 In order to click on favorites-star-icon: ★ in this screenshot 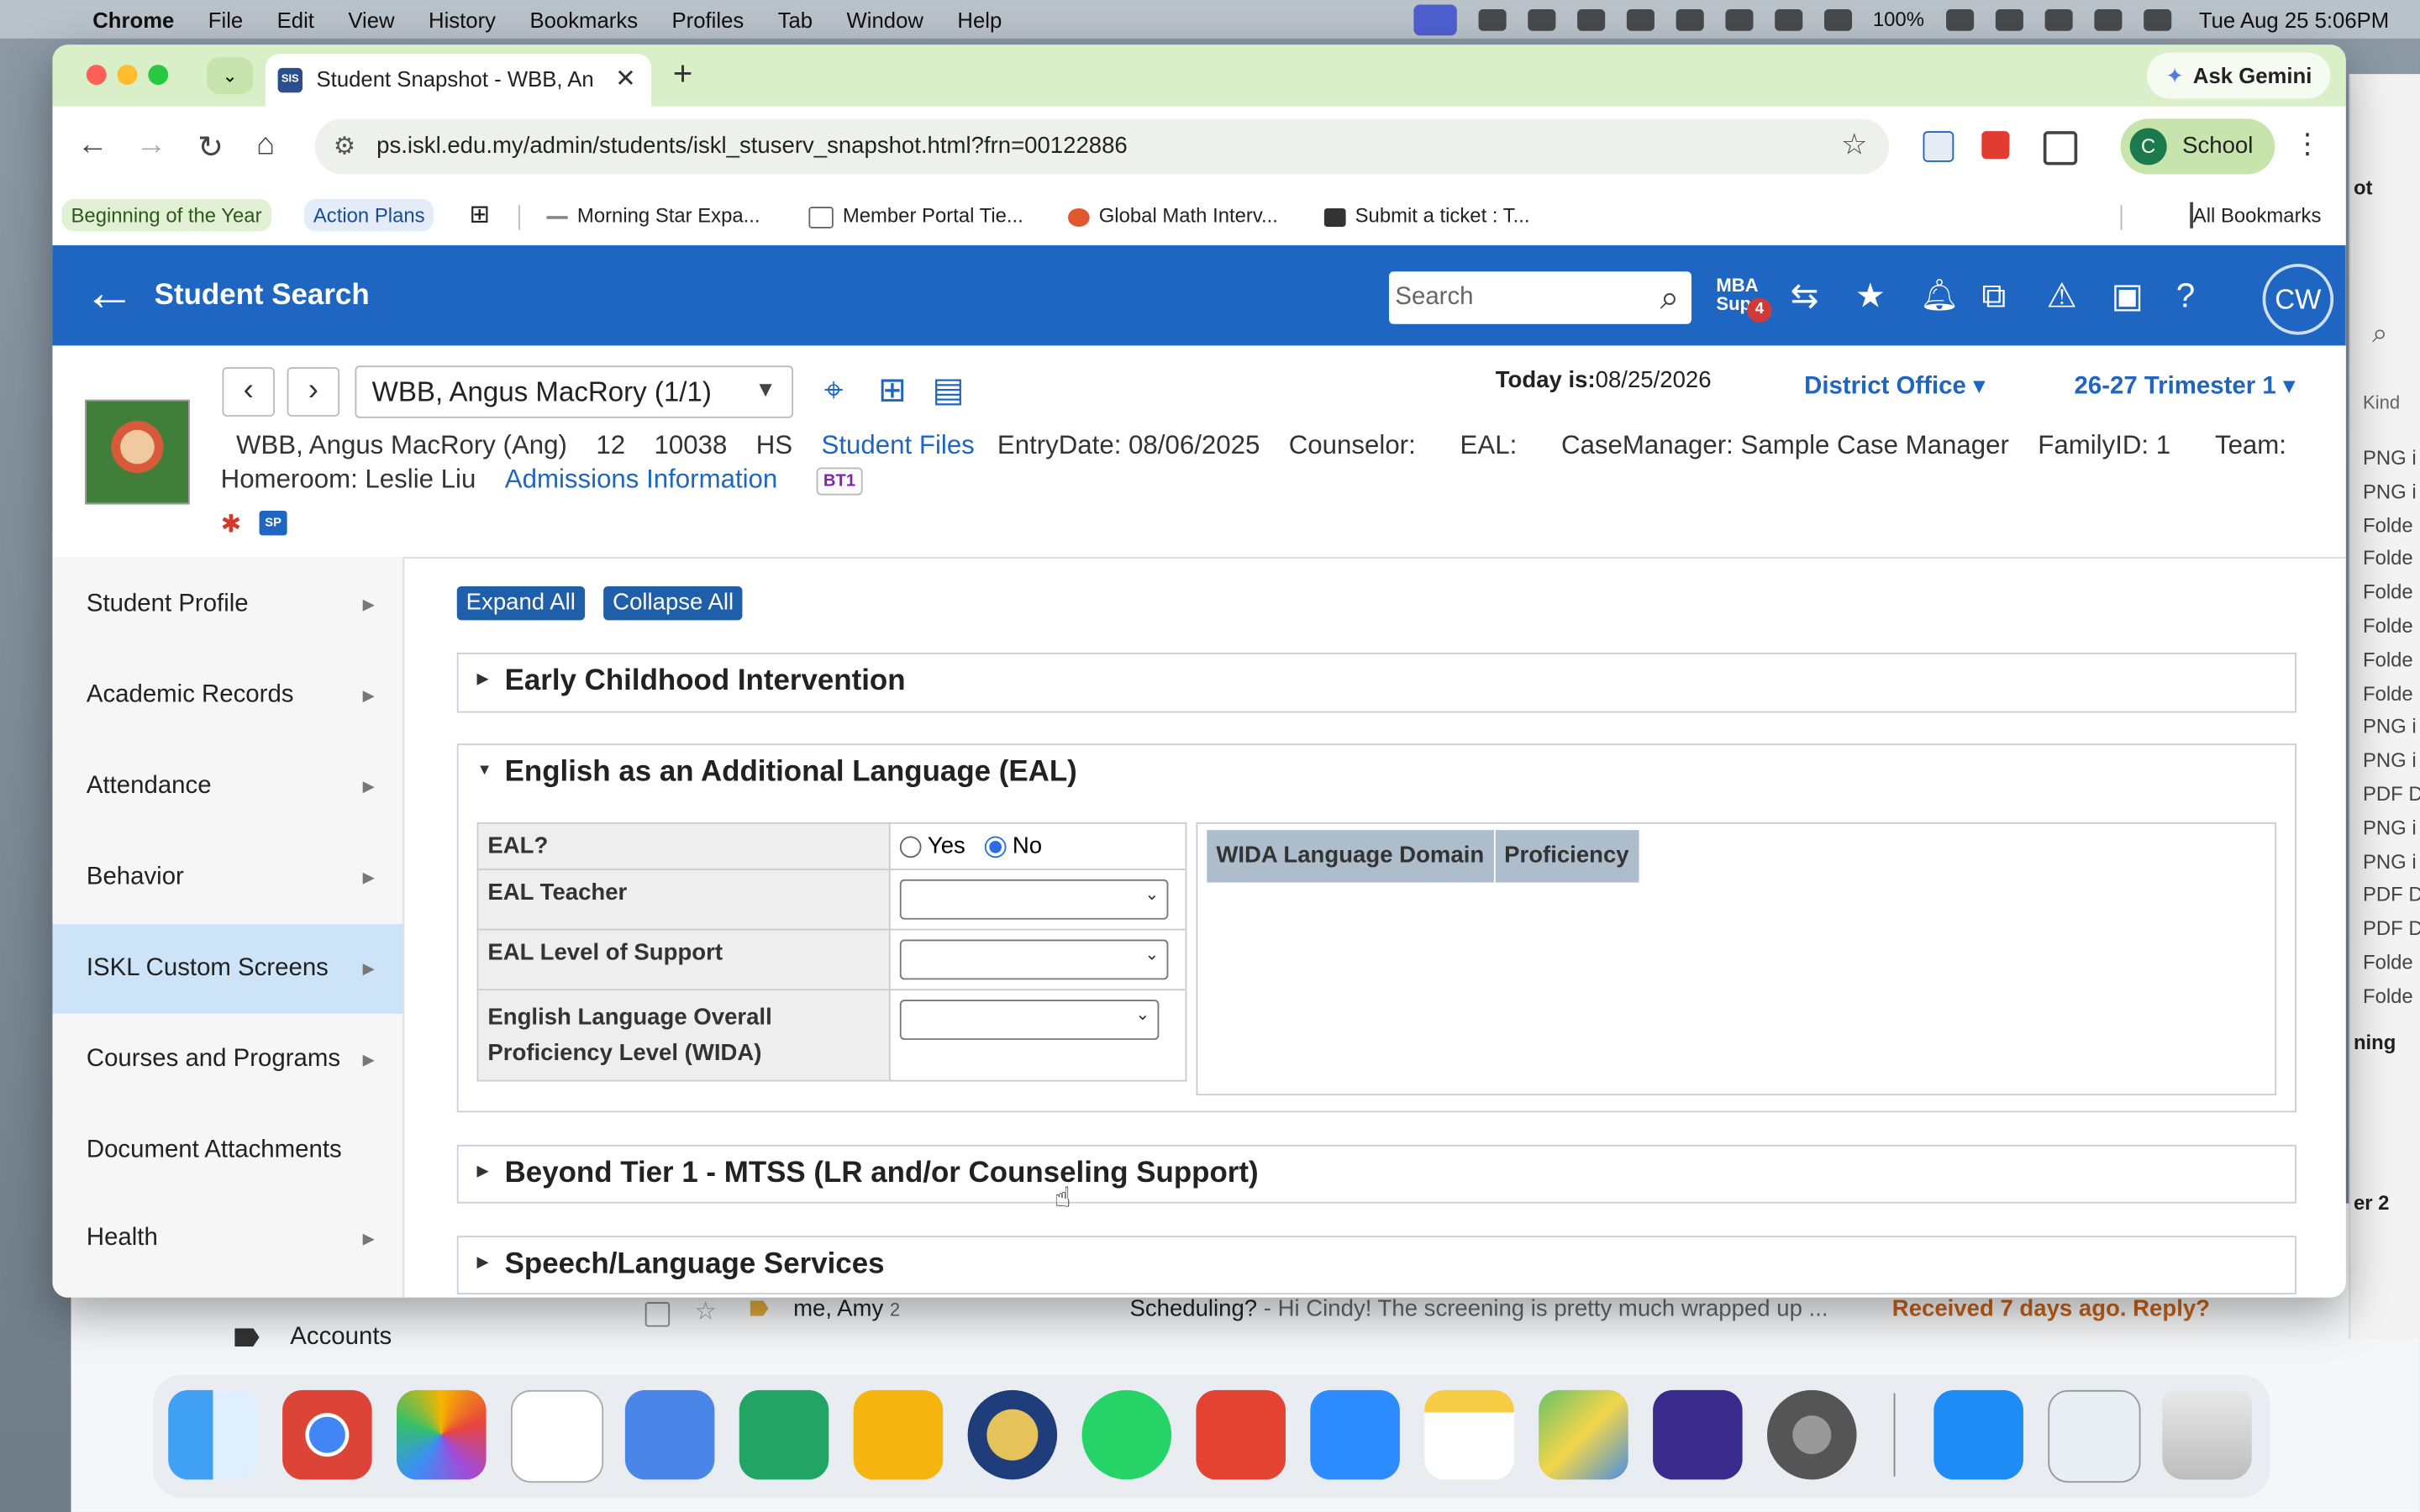, I will do `click(1870, 296)`.